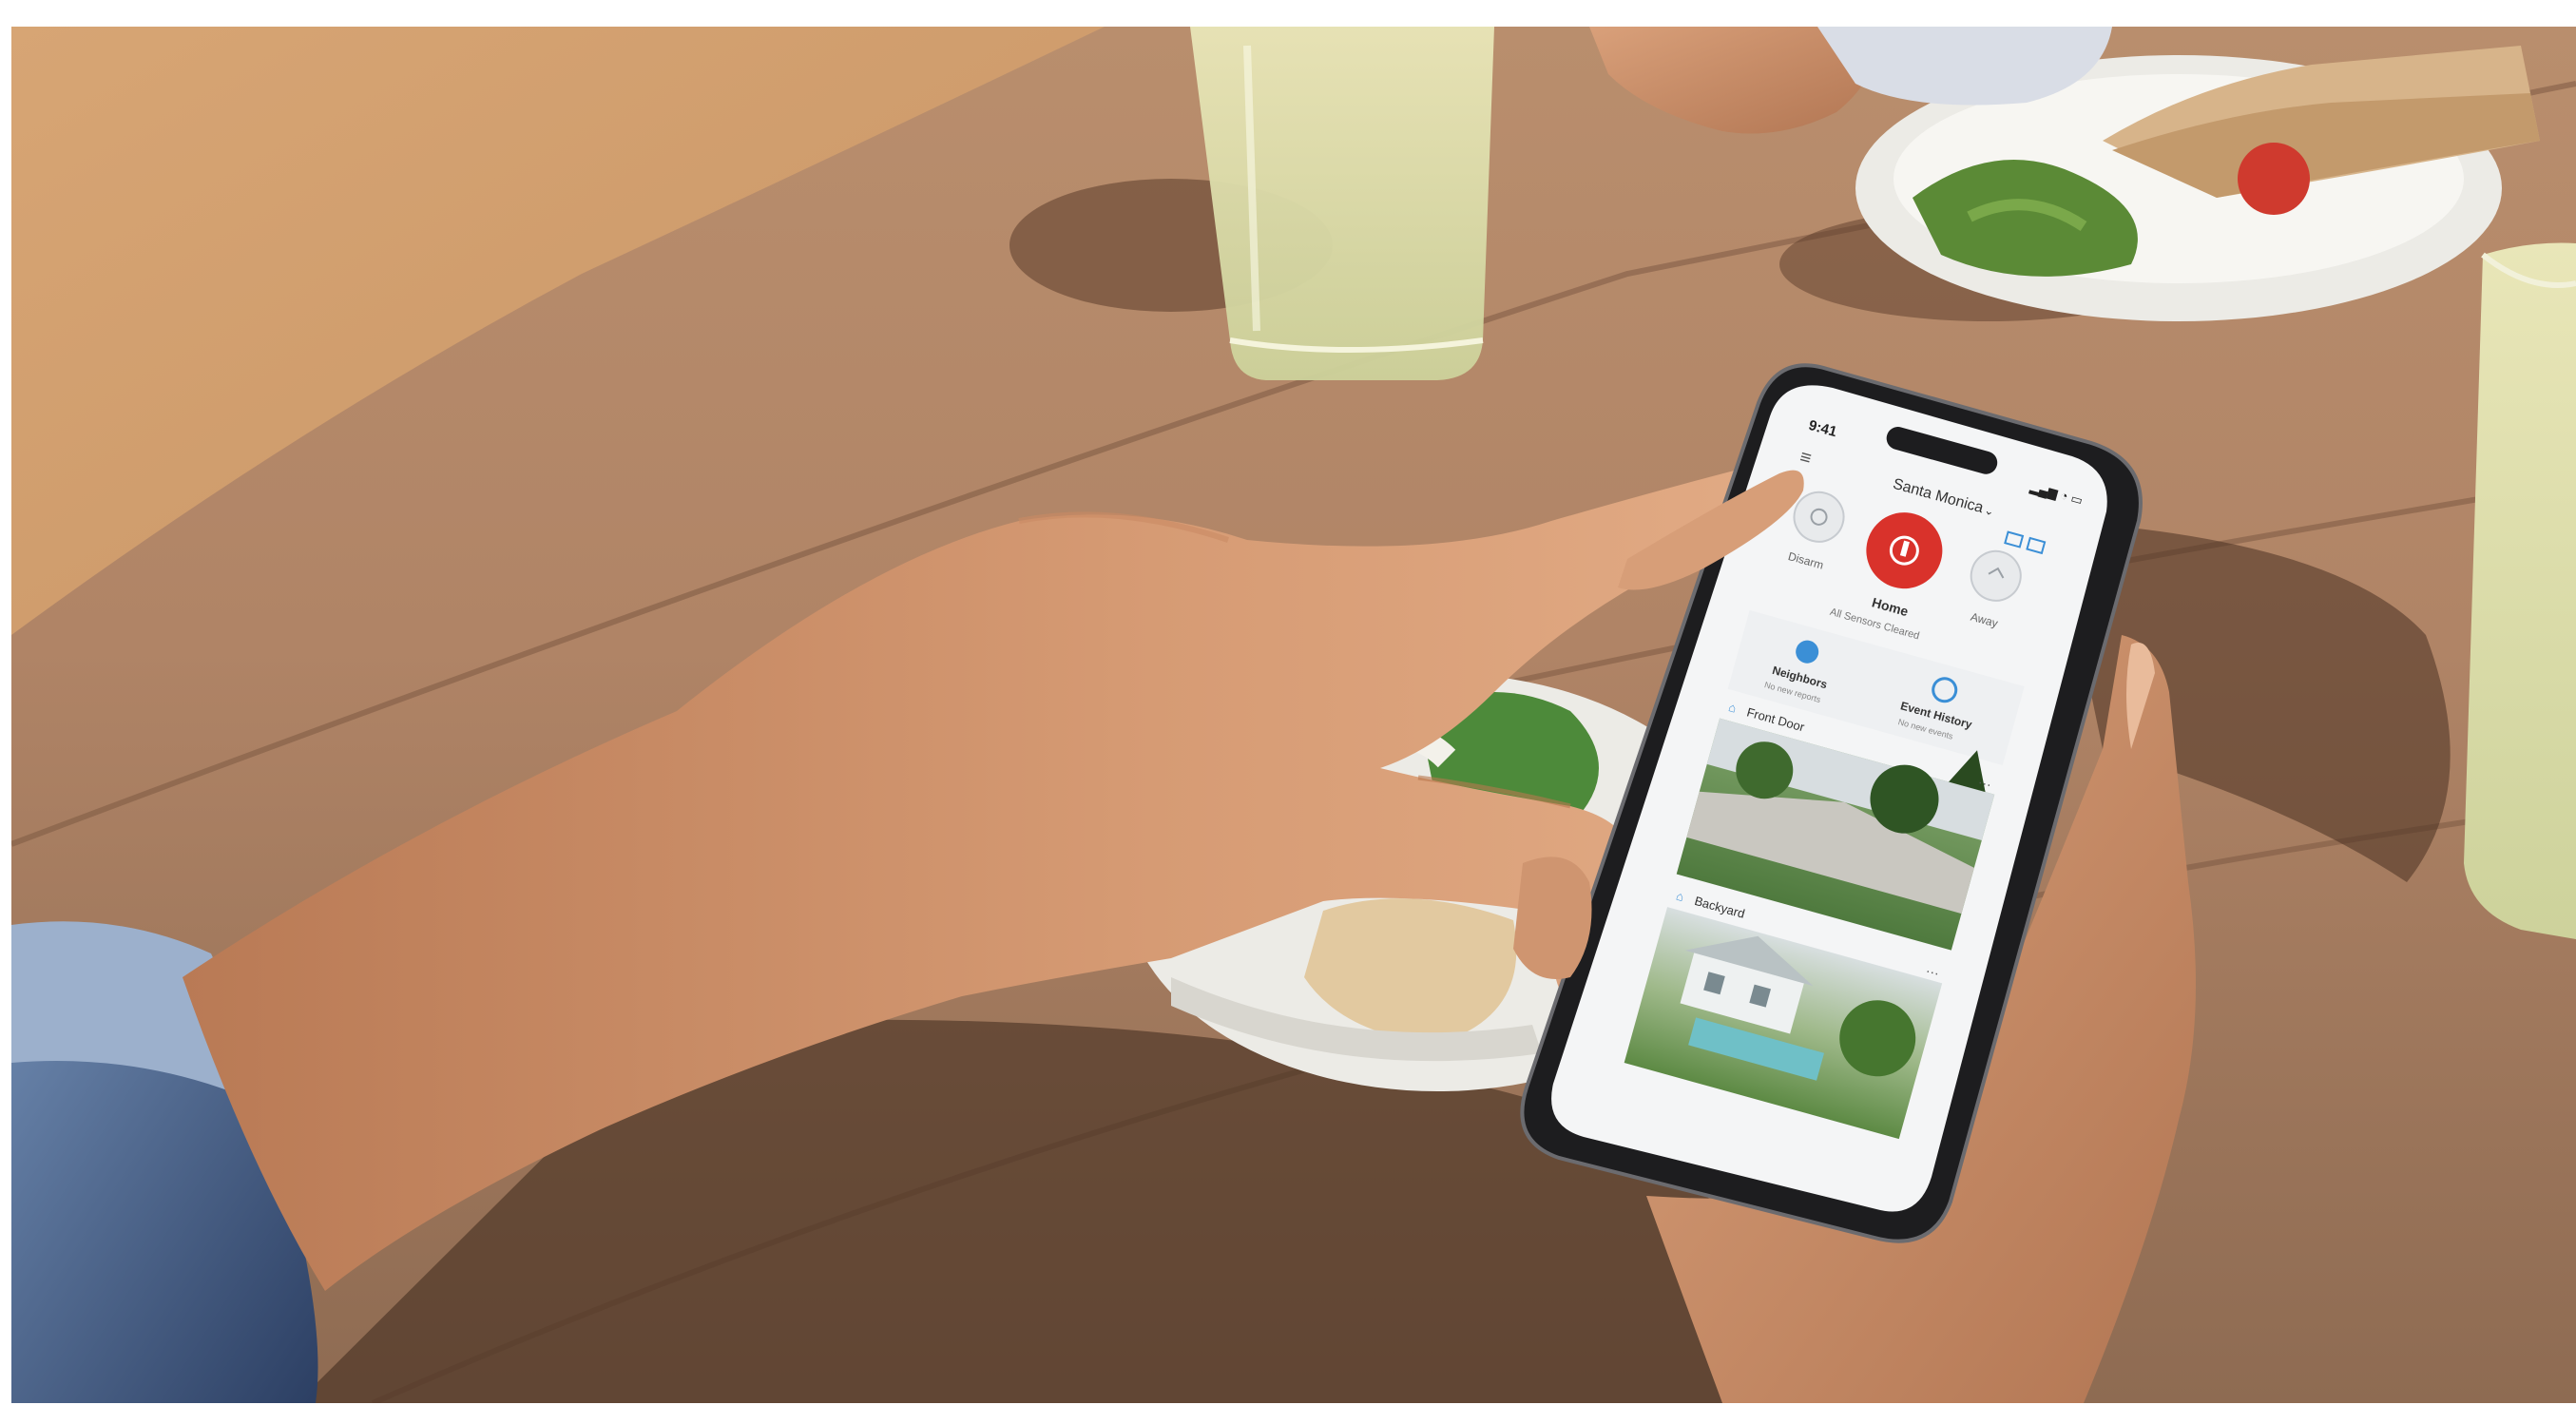 The image size is (2576, 1405). I want to click on right-glass, so click(2520, 590).